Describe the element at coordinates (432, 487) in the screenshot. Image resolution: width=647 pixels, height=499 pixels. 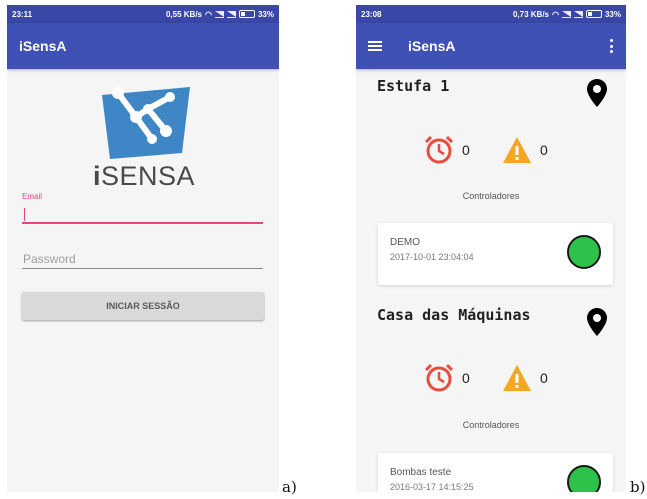
I see `controller-date: 2016-03-17 14:15:25` at that location.